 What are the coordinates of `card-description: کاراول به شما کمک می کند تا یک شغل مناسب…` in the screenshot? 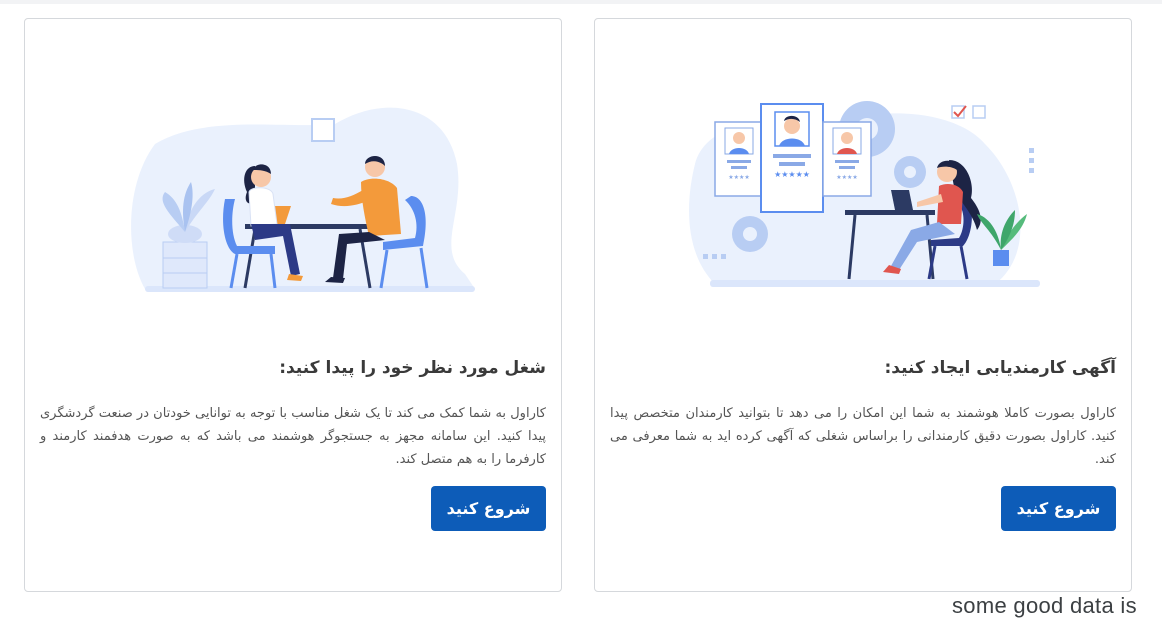 It's located at (293, 436).